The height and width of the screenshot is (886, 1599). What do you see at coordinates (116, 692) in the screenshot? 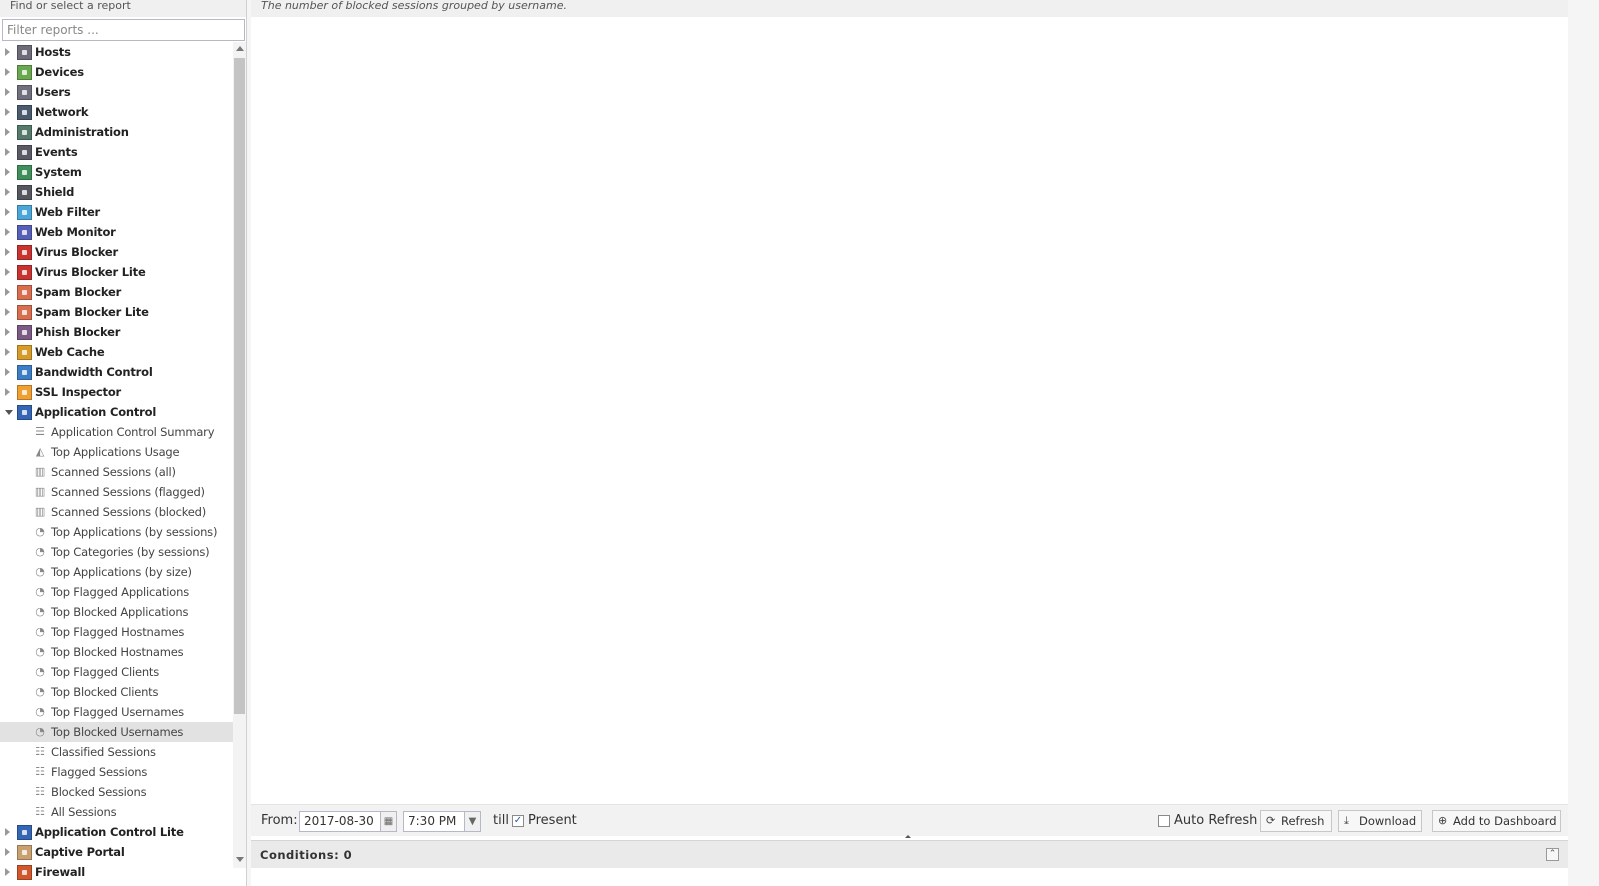
I see `tree-report-top-blocked-clients: ◔ Top Blocked Clients` at bounding box center [116, 692].